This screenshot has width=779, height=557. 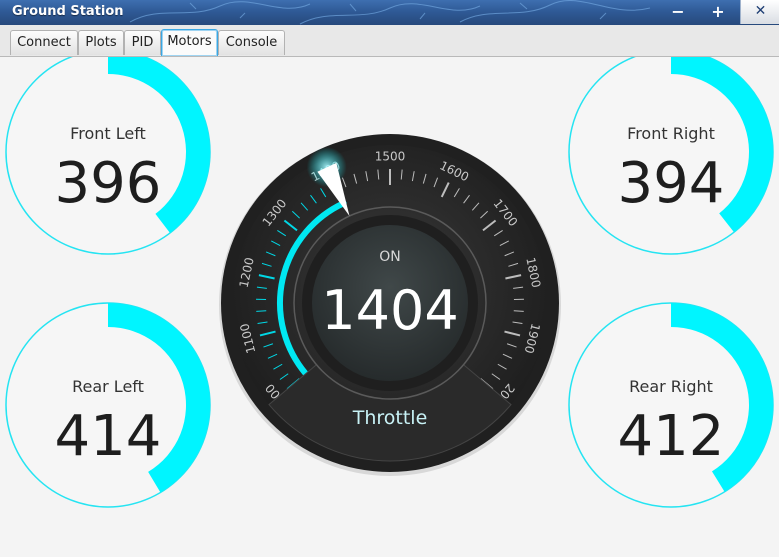 I want to click on throttle-label: Throttle, so click(x=390, y=418).